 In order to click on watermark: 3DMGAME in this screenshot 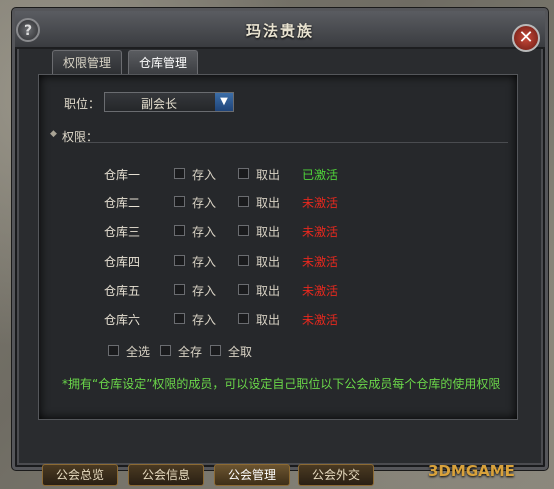, I will do `click(471, 471)`.